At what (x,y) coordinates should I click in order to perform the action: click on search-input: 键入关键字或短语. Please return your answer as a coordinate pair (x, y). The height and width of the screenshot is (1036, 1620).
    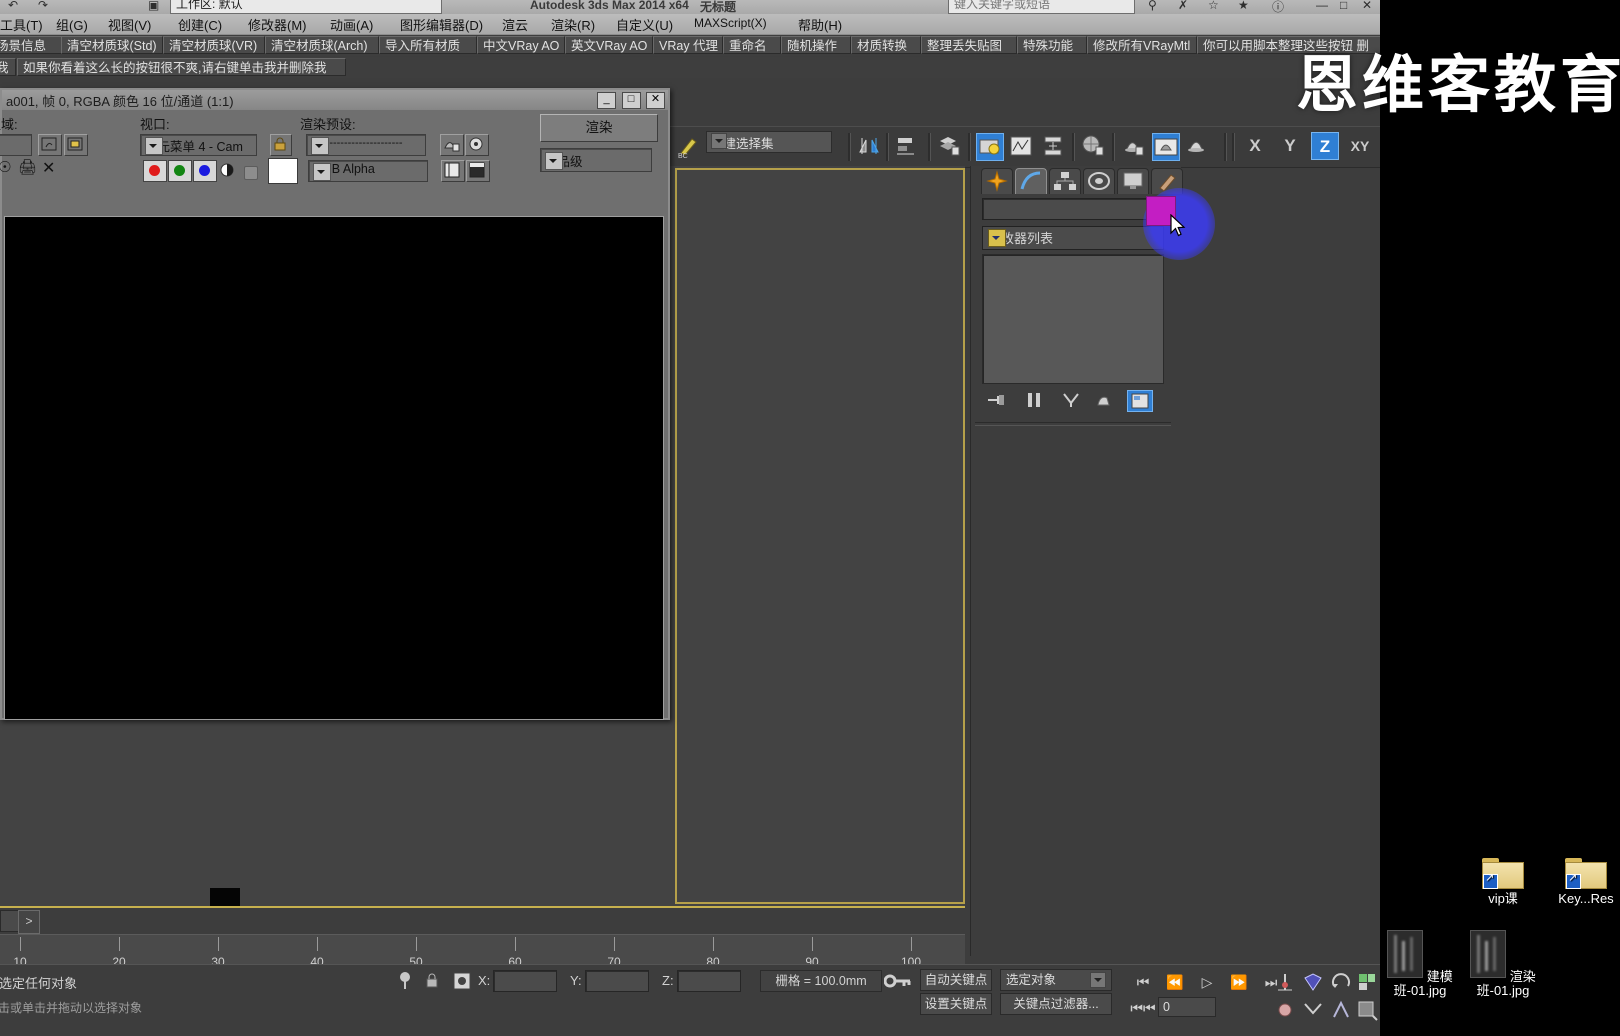
    Looking at the image, I should click on (1041, 7).